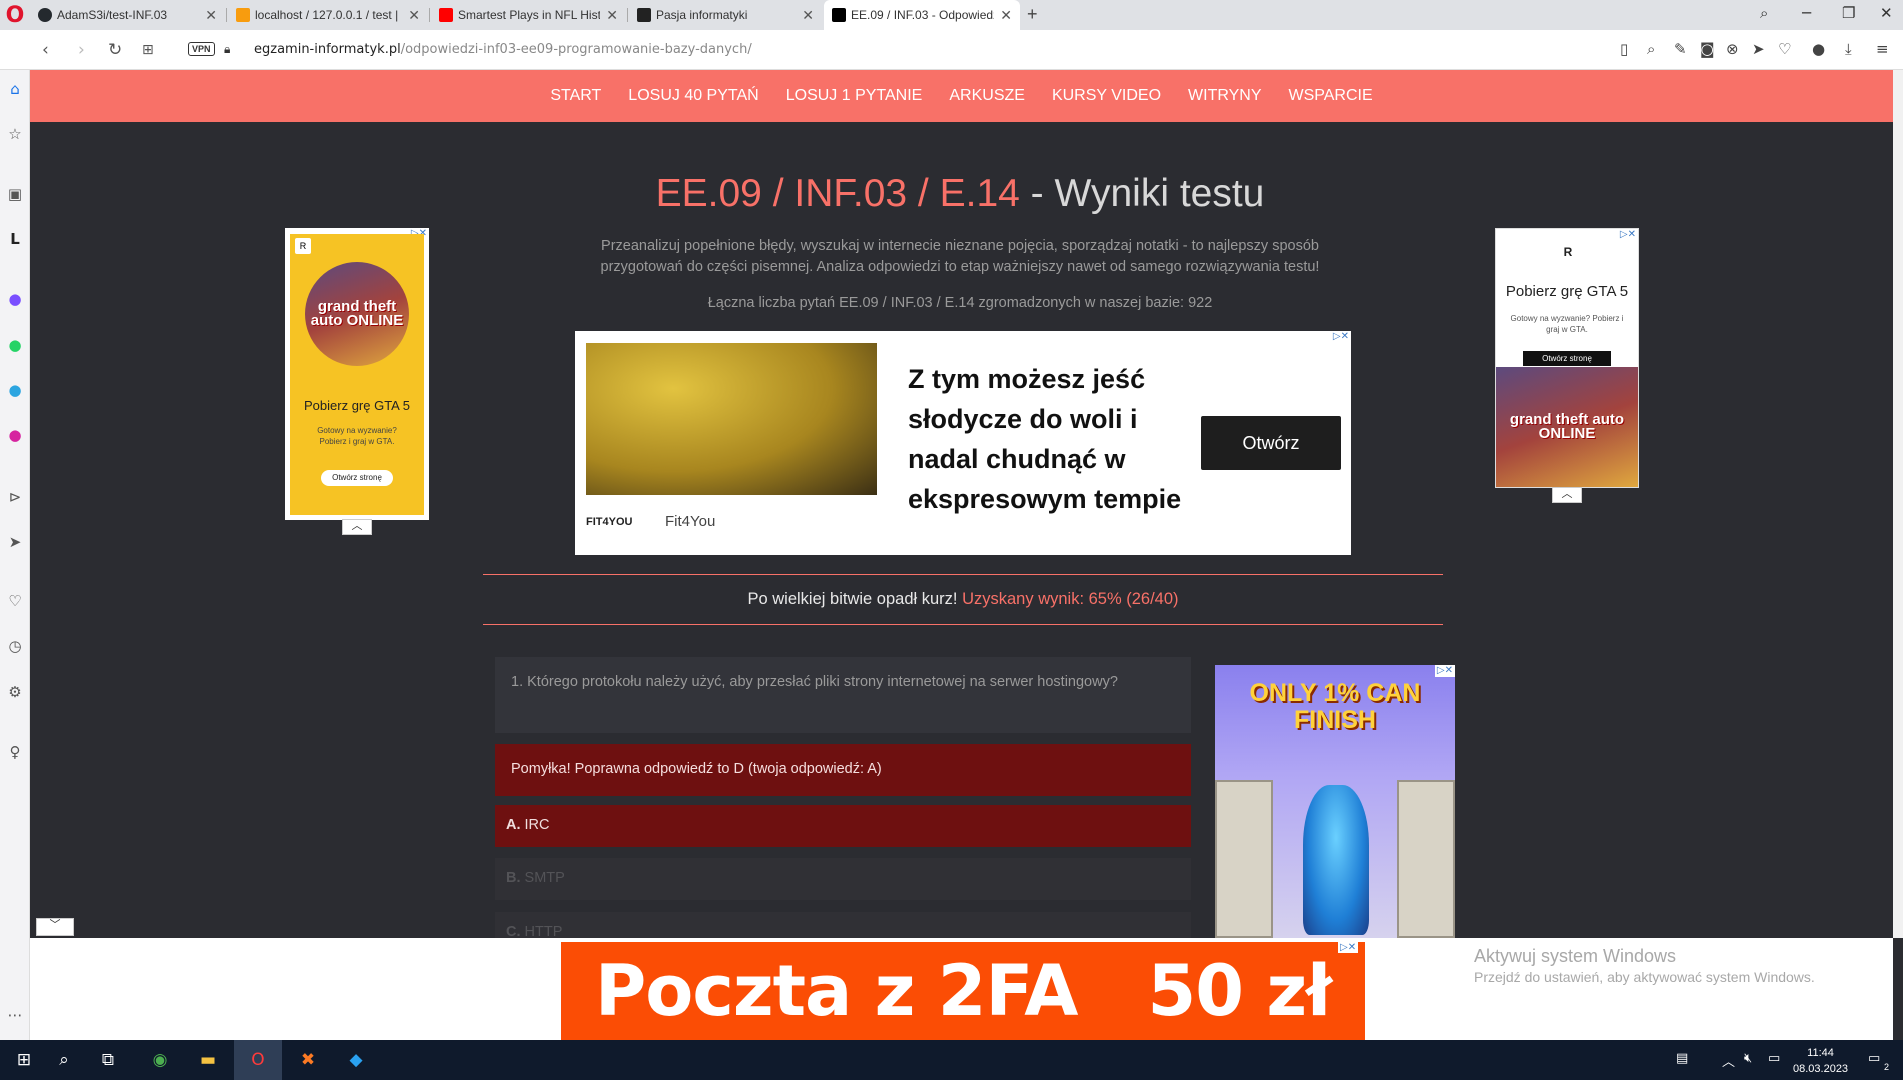 Image resolution: width=1903 pixels, height=1080 pixels. What do you see at coordinates (15, 390) in the screenshot?
I see `telegram-icon: ●` at bounding box center [15, 390].